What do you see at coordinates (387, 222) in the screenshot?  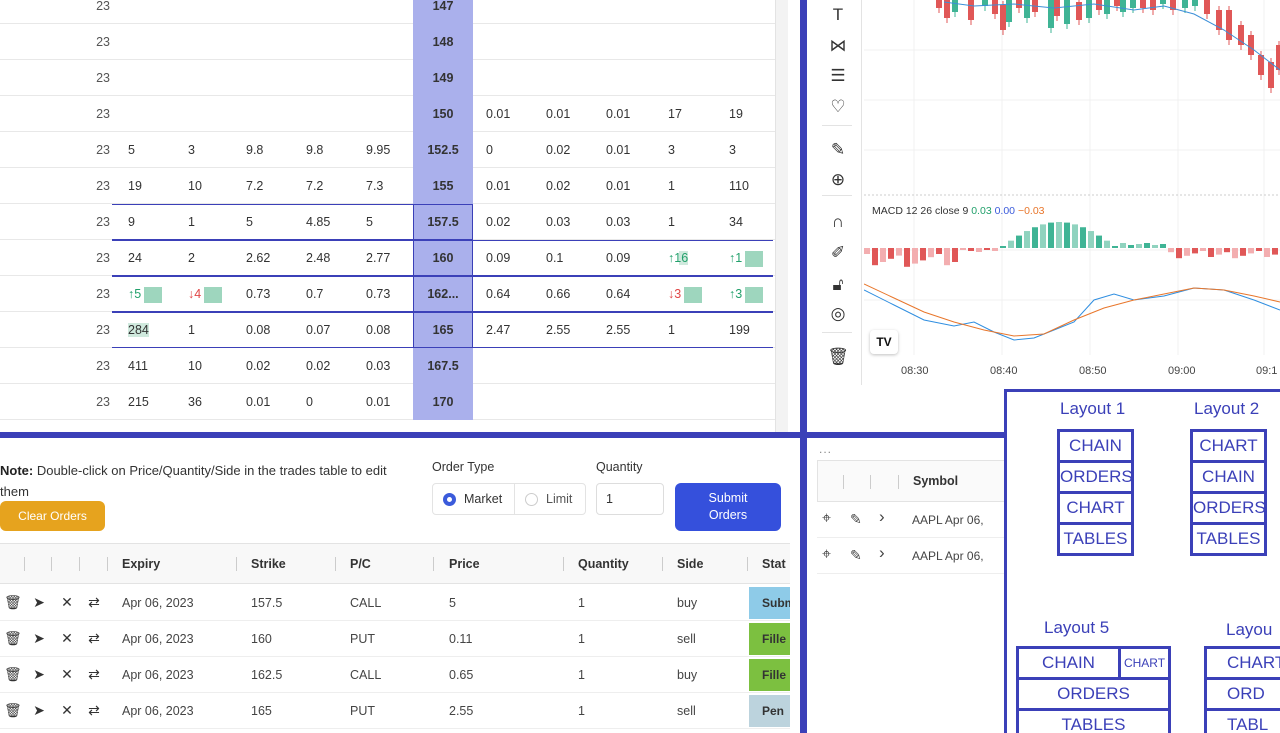 I see `chain-row: 23 157.5 9 1 5 4.85 5 0.02 0.03 0.03 1 34` at bounding box center [387, 222].